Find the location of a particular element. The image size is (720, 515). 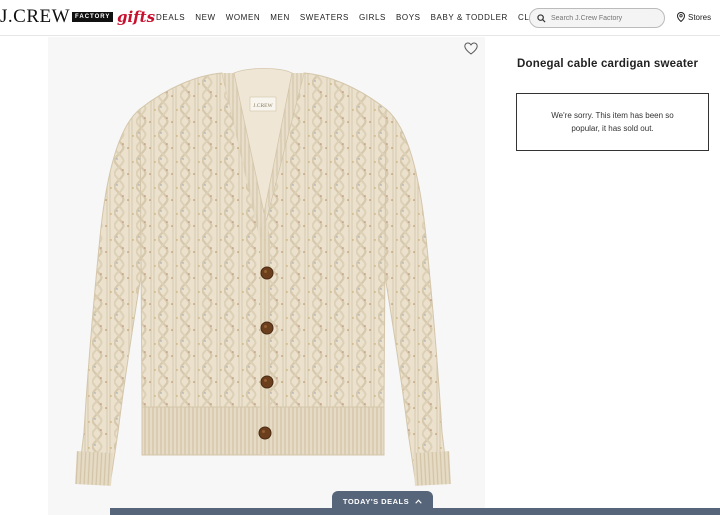

logo-factory-tag: FACTORY is located at coordinates (93, 17).